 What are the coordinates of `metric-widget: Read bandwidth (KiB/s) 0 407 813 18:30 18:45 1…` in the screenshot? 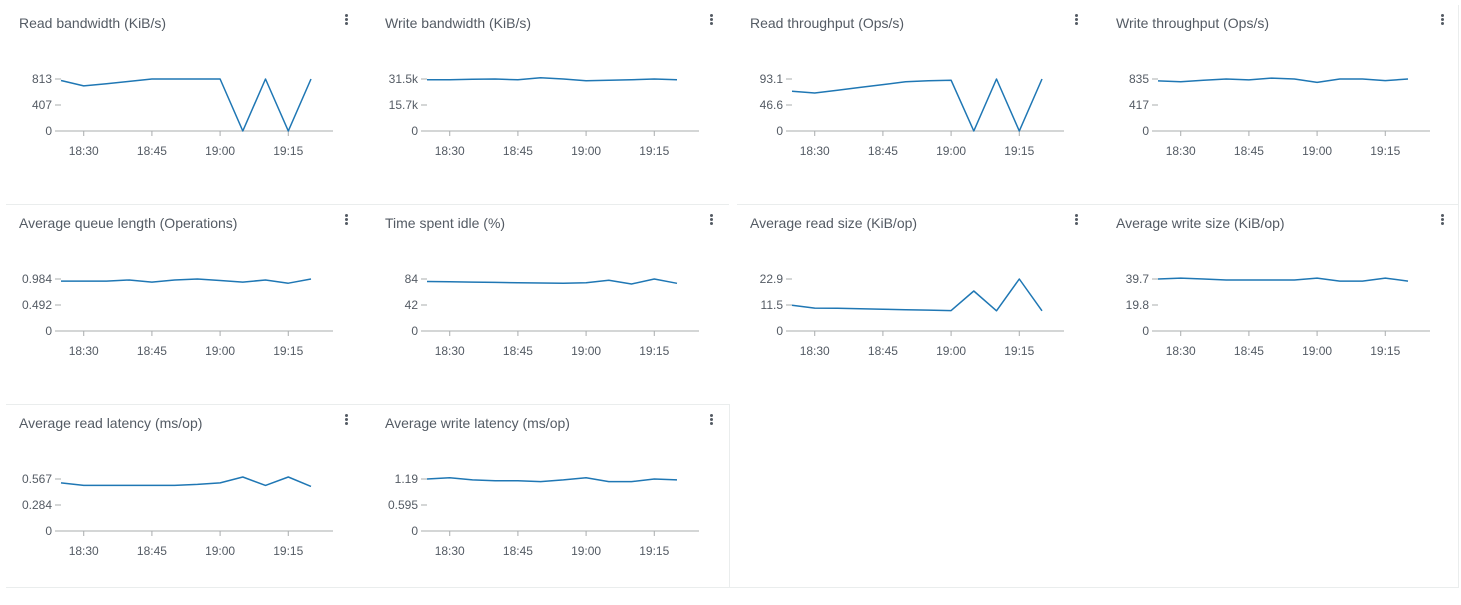 It's located at (187, 105).